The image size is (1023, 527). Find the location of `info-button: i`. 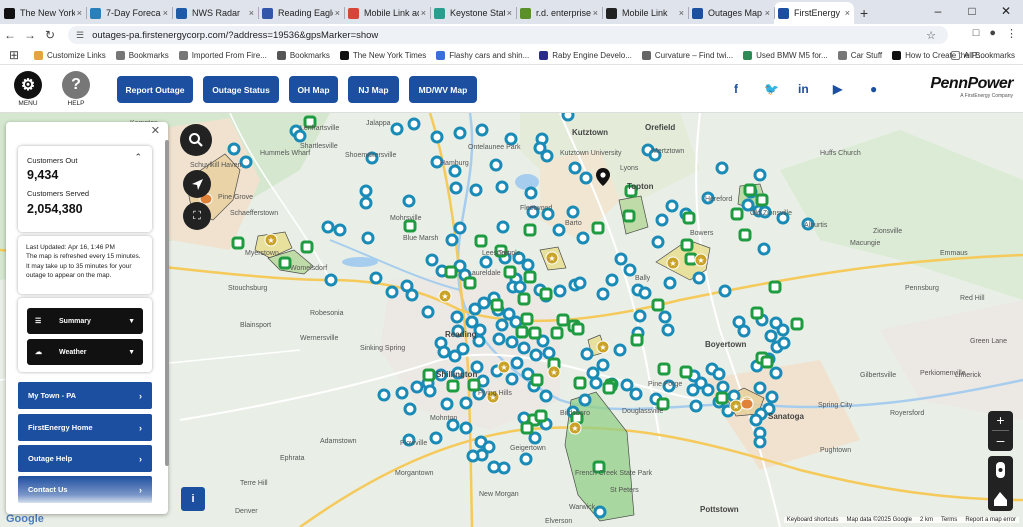

info-button: i is located at coordinates (193, 499).